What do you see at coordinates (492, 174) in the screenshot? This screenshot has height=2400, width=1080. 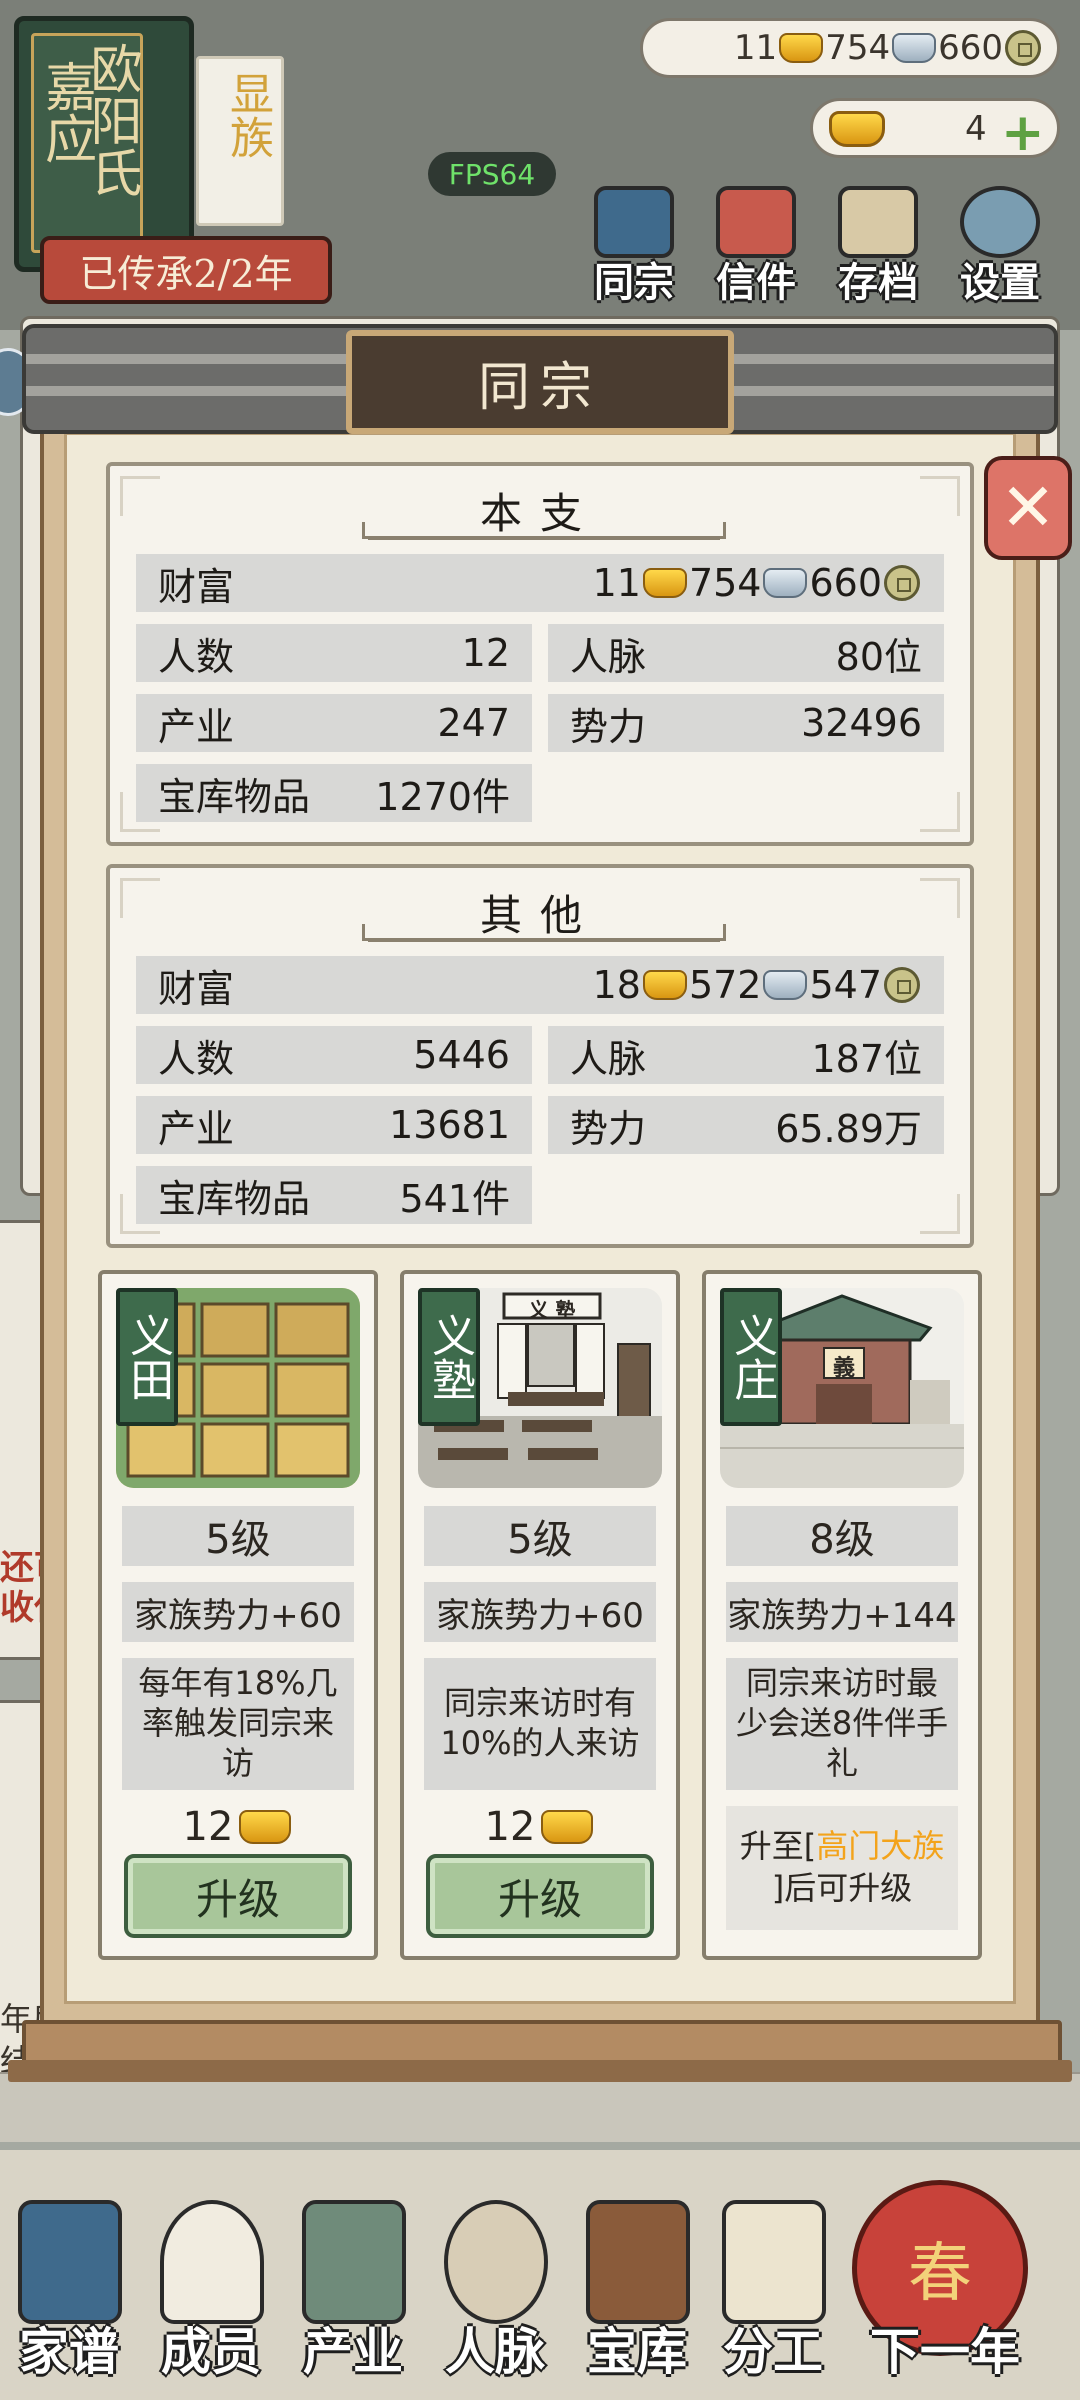 I see `fps-counter: FPS64` at bounding box center [492, 174].